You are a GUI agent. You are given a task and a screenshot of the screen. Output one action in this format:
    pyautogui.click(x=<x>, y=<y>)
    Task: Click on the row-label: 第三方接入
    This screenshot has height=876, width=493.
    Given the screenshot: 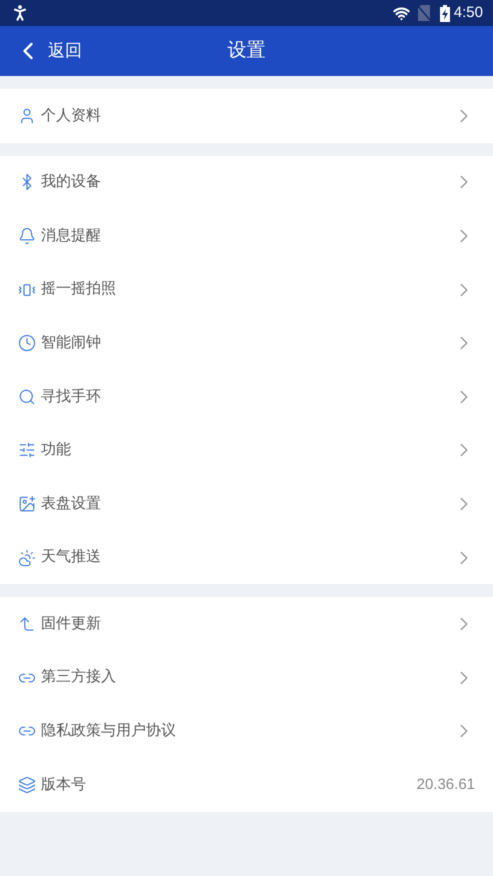 What is the action you would take?
    pyautogui.click(x=78, y=677)
    